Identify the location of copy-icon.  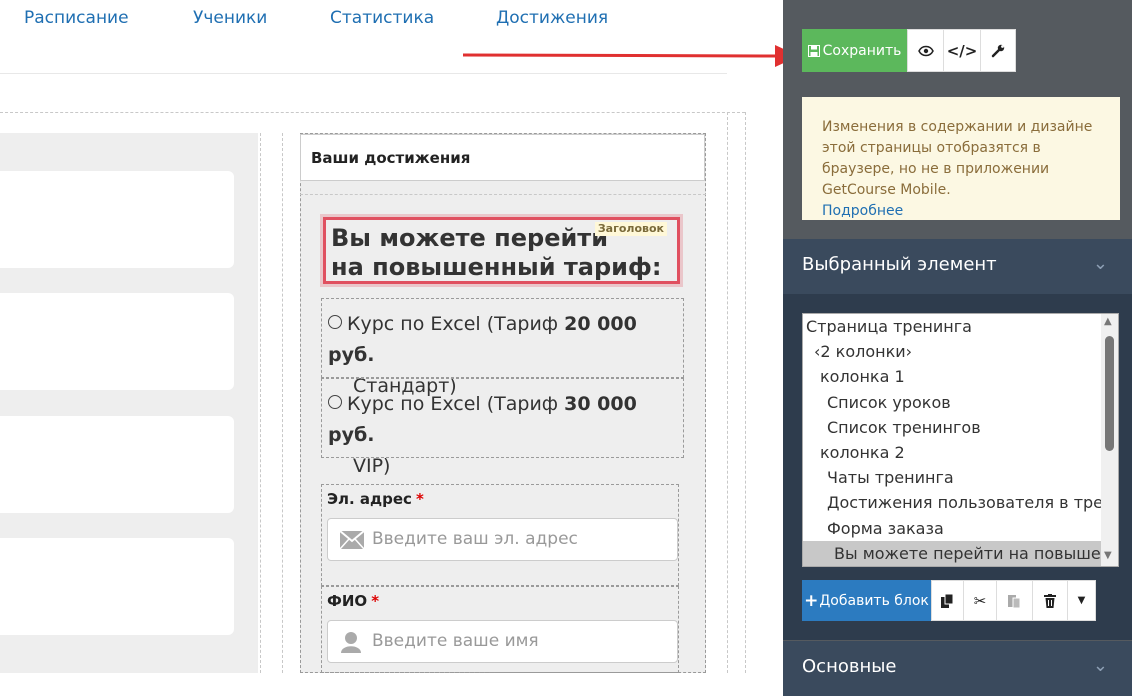
(947, 600).